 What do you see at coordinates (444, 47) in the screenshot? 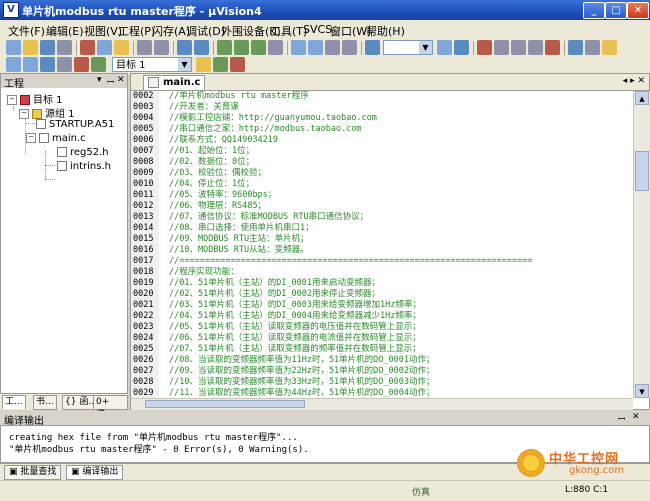
I see `find-icon` at bounding box center [444, 47].